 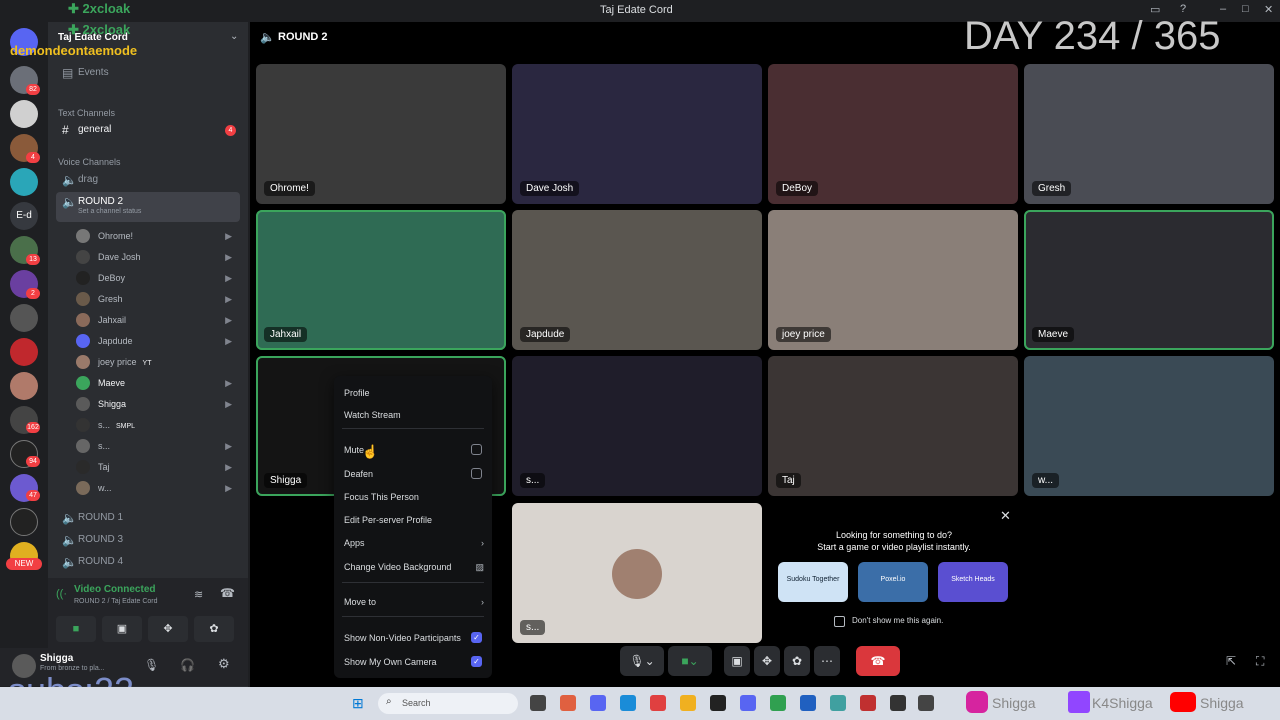 What do you see at coordinates (1231, 661) in the screenshot?
I see `popout-icon: ⇱` at bounding box center [1231, 661].